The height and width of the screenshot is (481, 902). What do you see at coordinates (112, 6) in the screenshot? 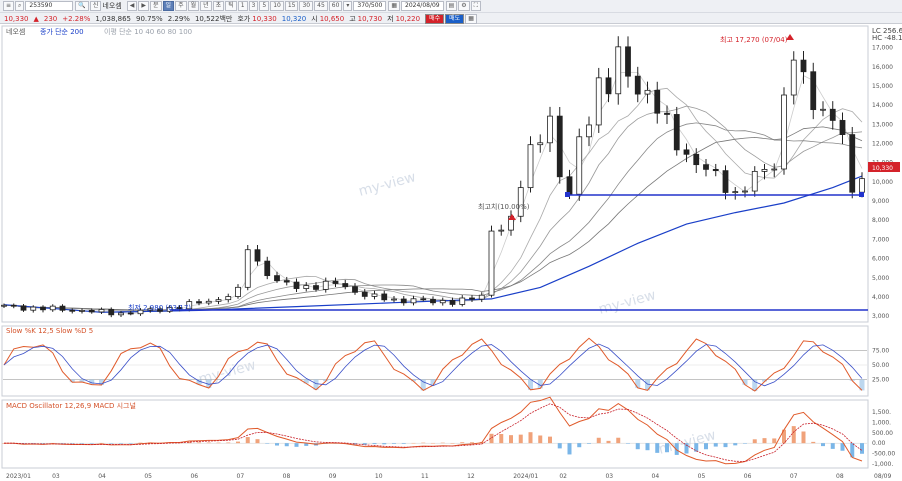
I see `stock-name: 네오셈` at bounding box center [112, 6].